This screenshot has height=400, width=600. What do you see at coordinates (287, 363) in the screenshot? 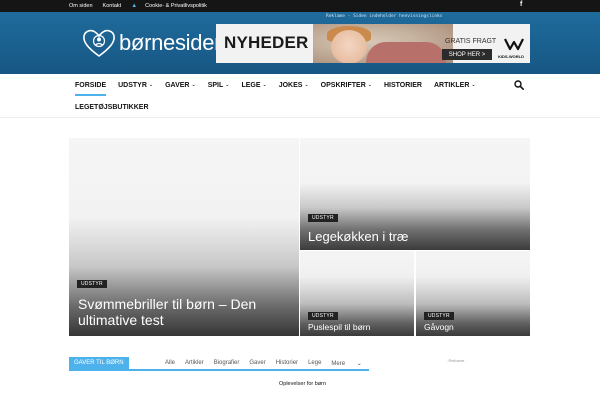
I see `filter-stories: Historier` at bounding box center [287, 363].